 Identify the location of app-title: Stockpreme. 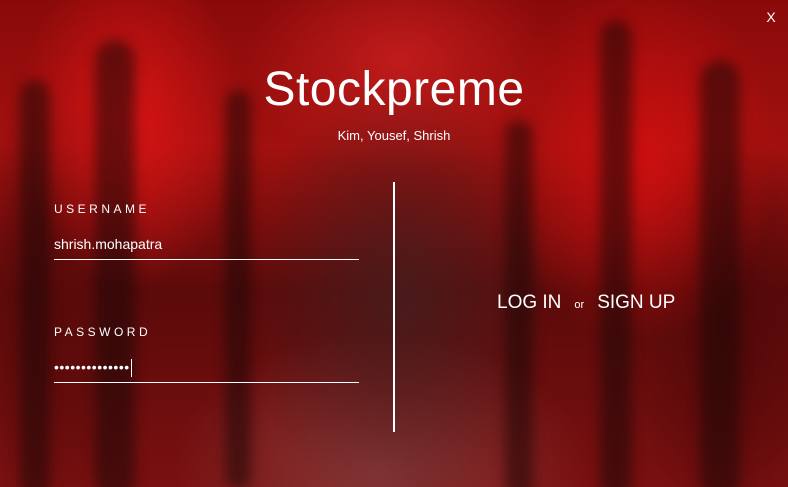
(394, 89).